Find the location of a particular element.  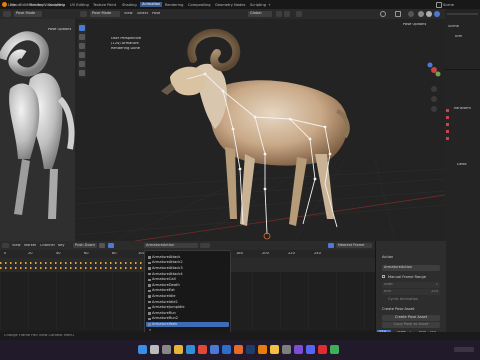

tab-tool-icon is located at coordinates (447, 110).